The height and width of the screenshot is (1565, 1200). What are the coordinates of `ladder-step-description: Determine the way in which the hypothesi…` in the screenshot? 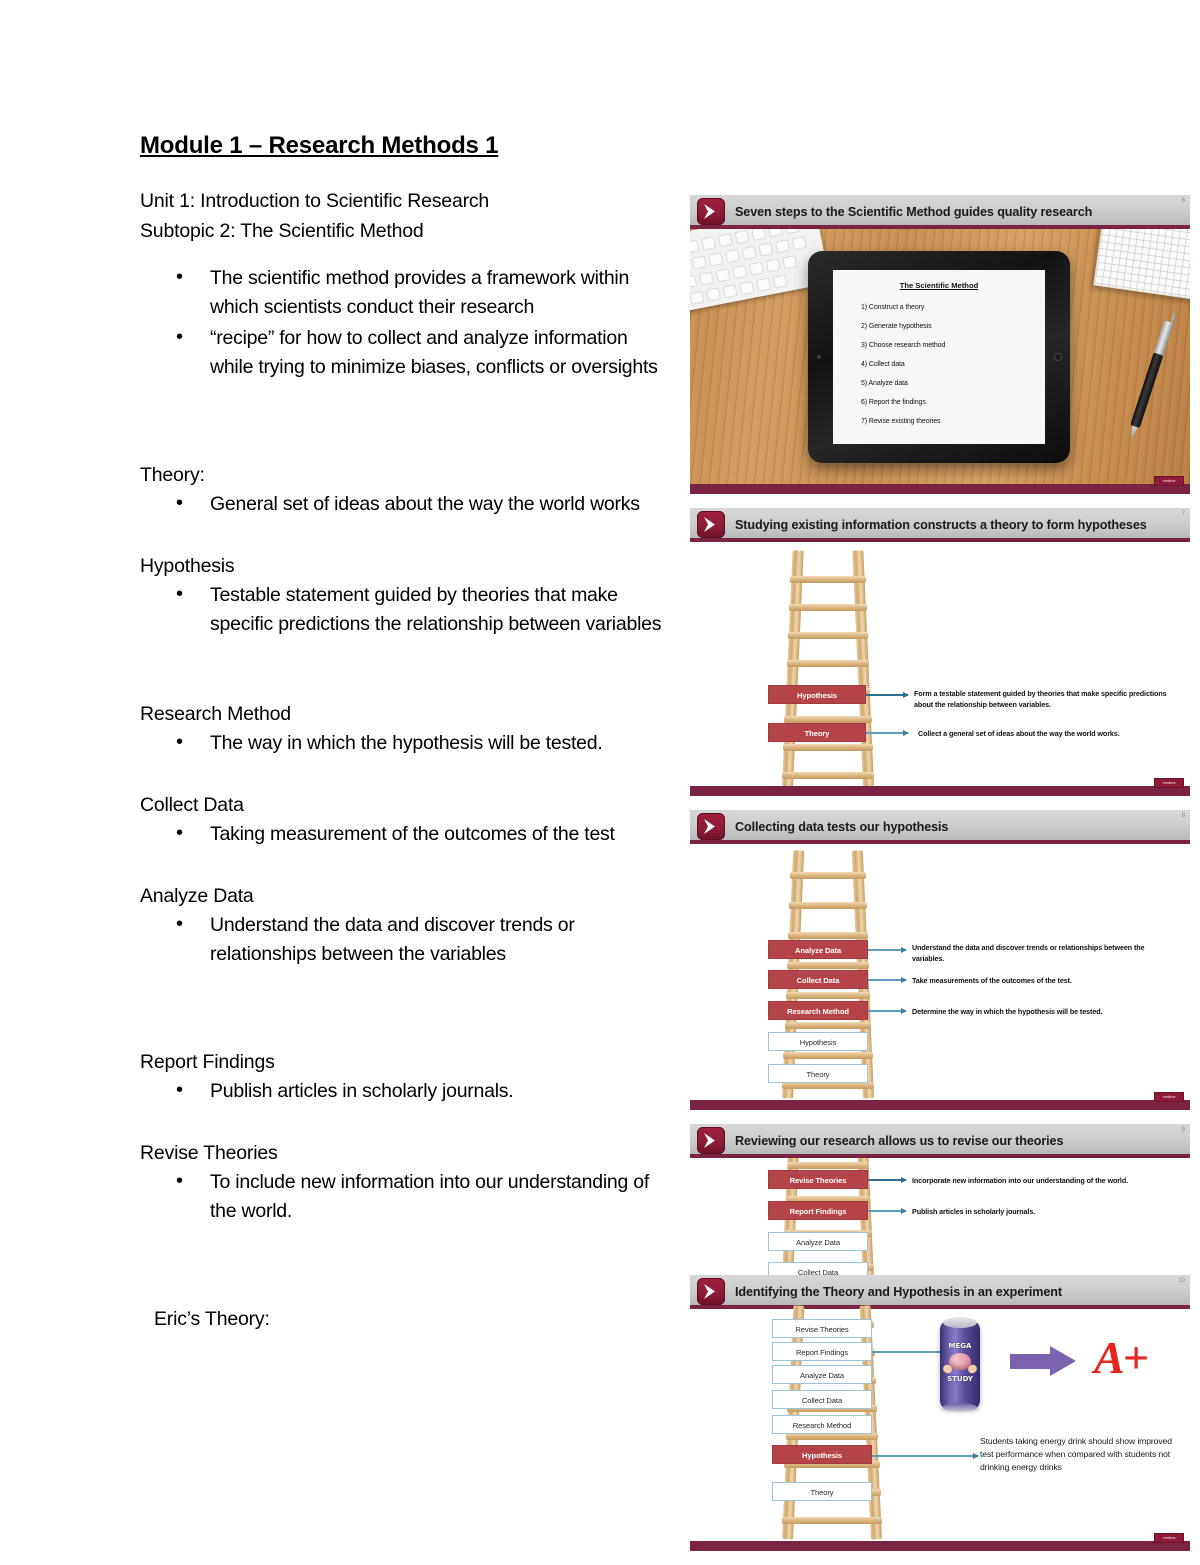 It's located at (1007, 1011).